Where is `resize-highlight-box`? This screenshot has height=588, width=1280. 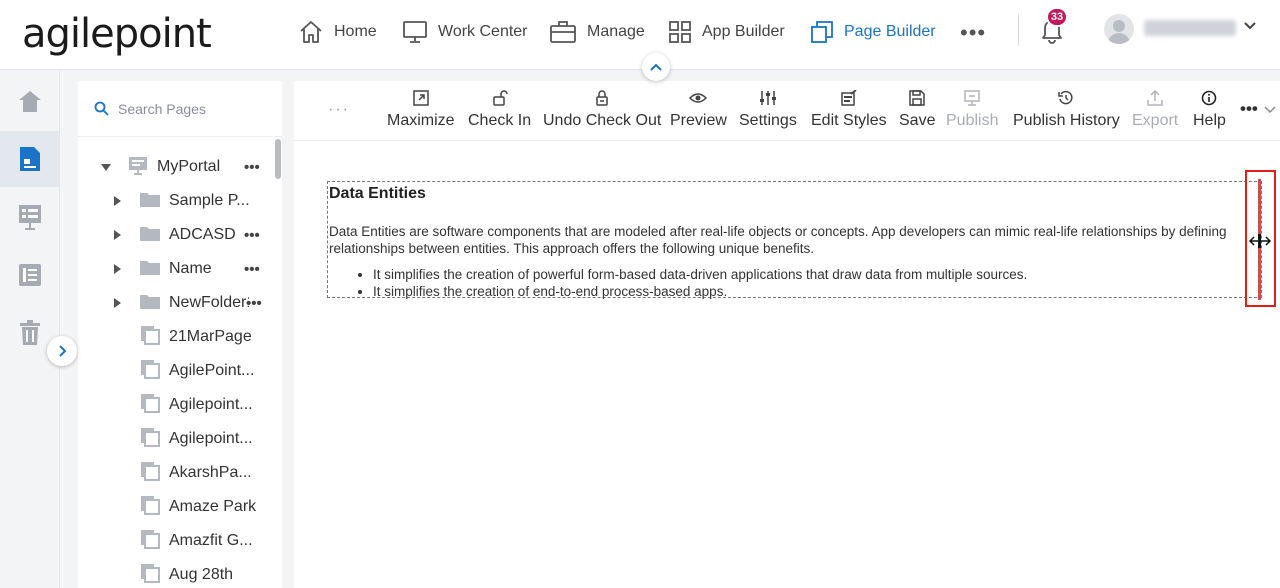 resize-highlight-box is located at coordinates (1260, 238).